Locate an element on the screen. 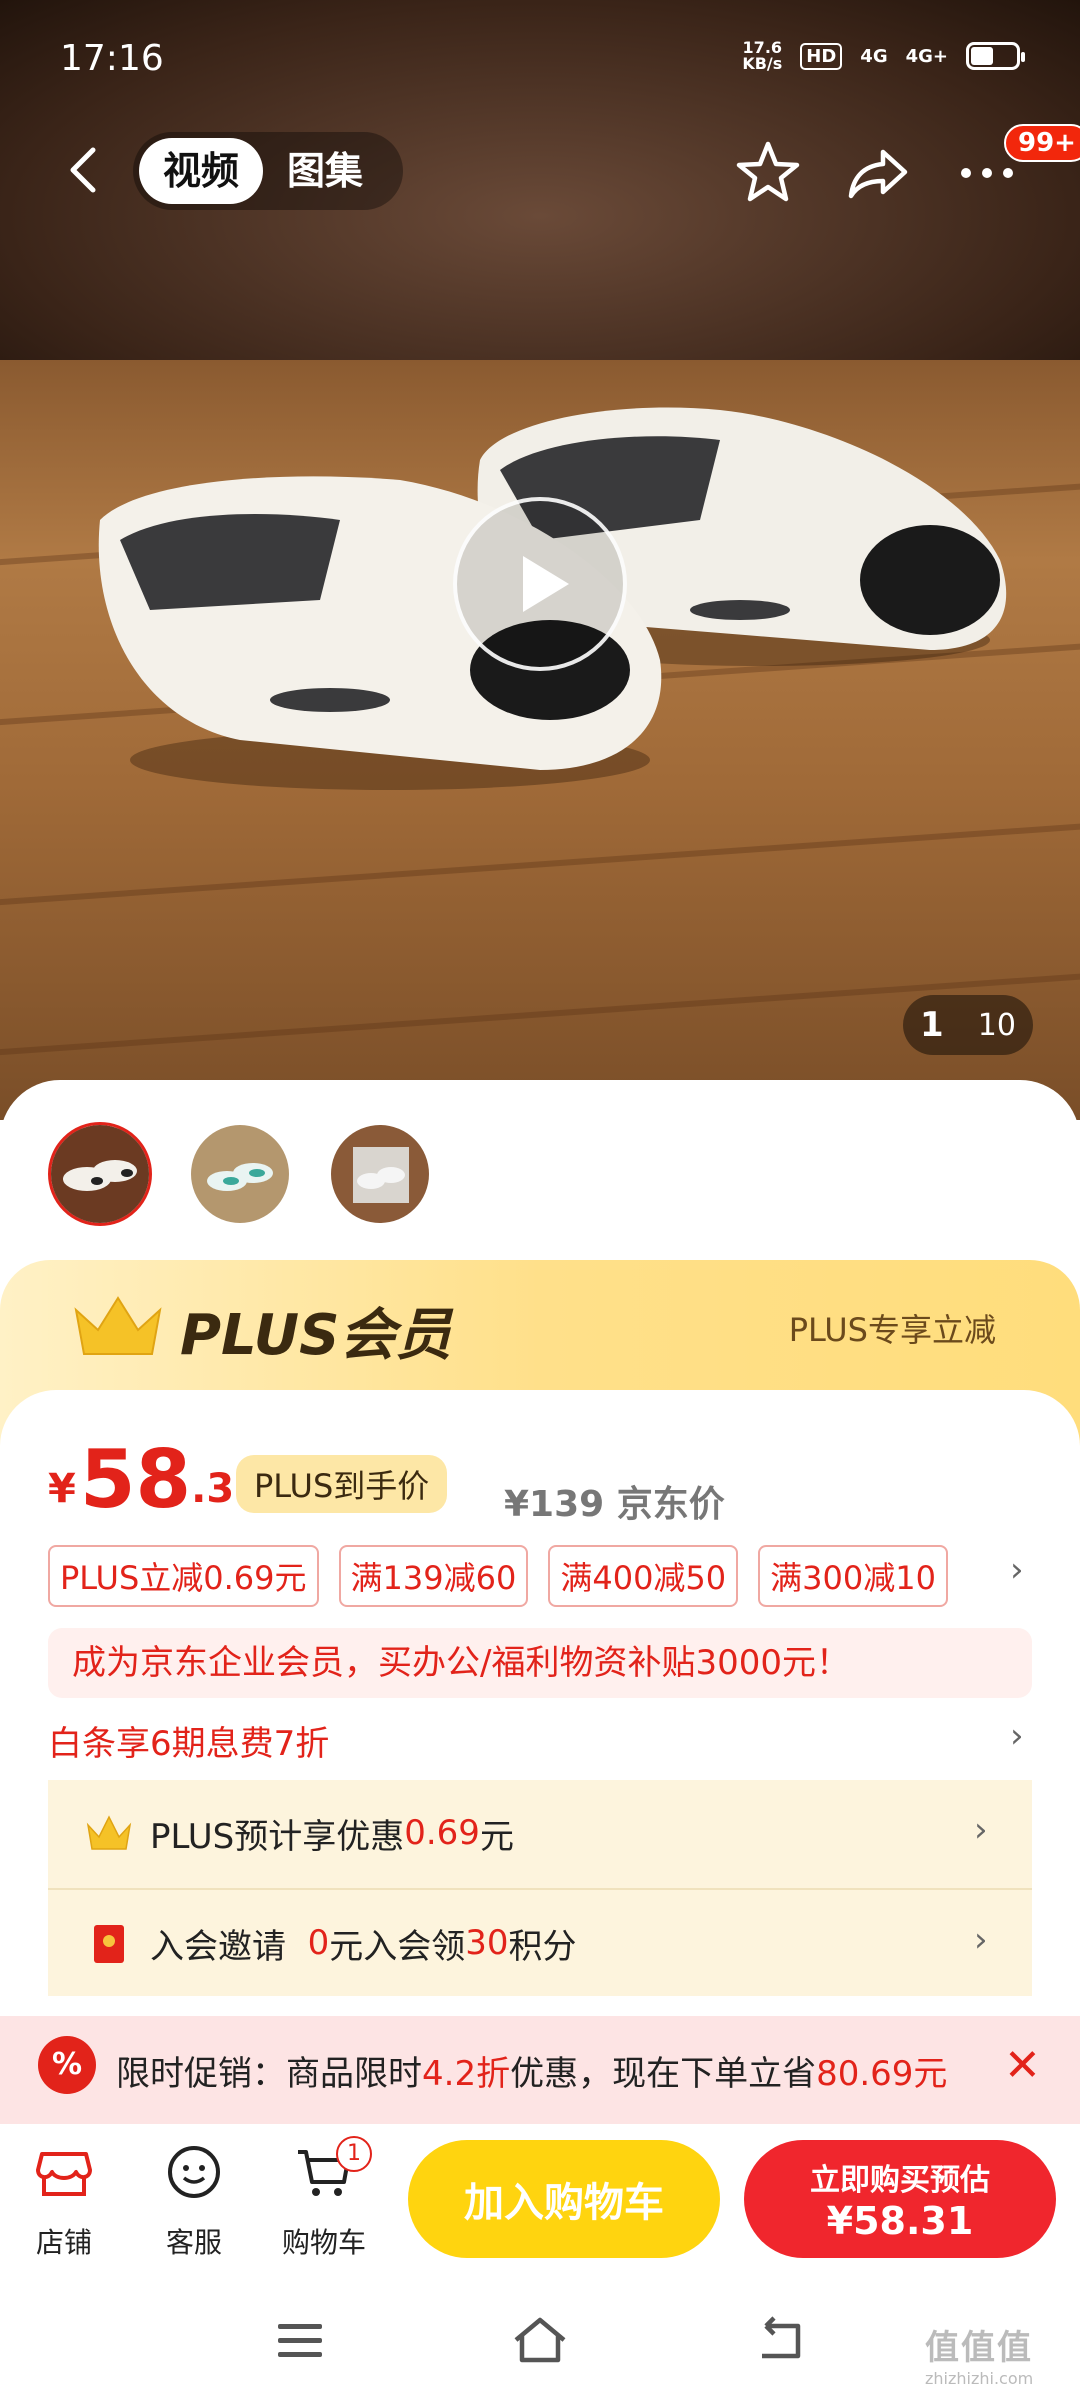  menu-icon is located at coordinates (300, 2340).